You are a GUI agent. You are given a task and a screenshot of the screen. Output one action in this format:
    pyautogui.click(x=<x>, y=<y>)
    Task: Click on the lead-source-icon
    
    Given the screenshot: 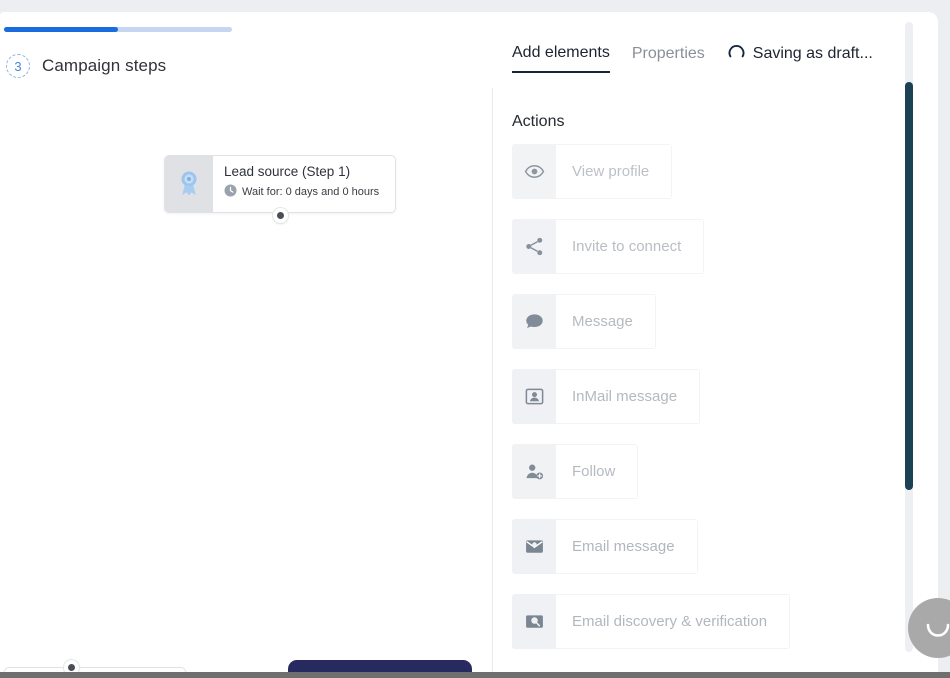 What is the action you would take?
    pyautogui.click(x=189, y=184)
    